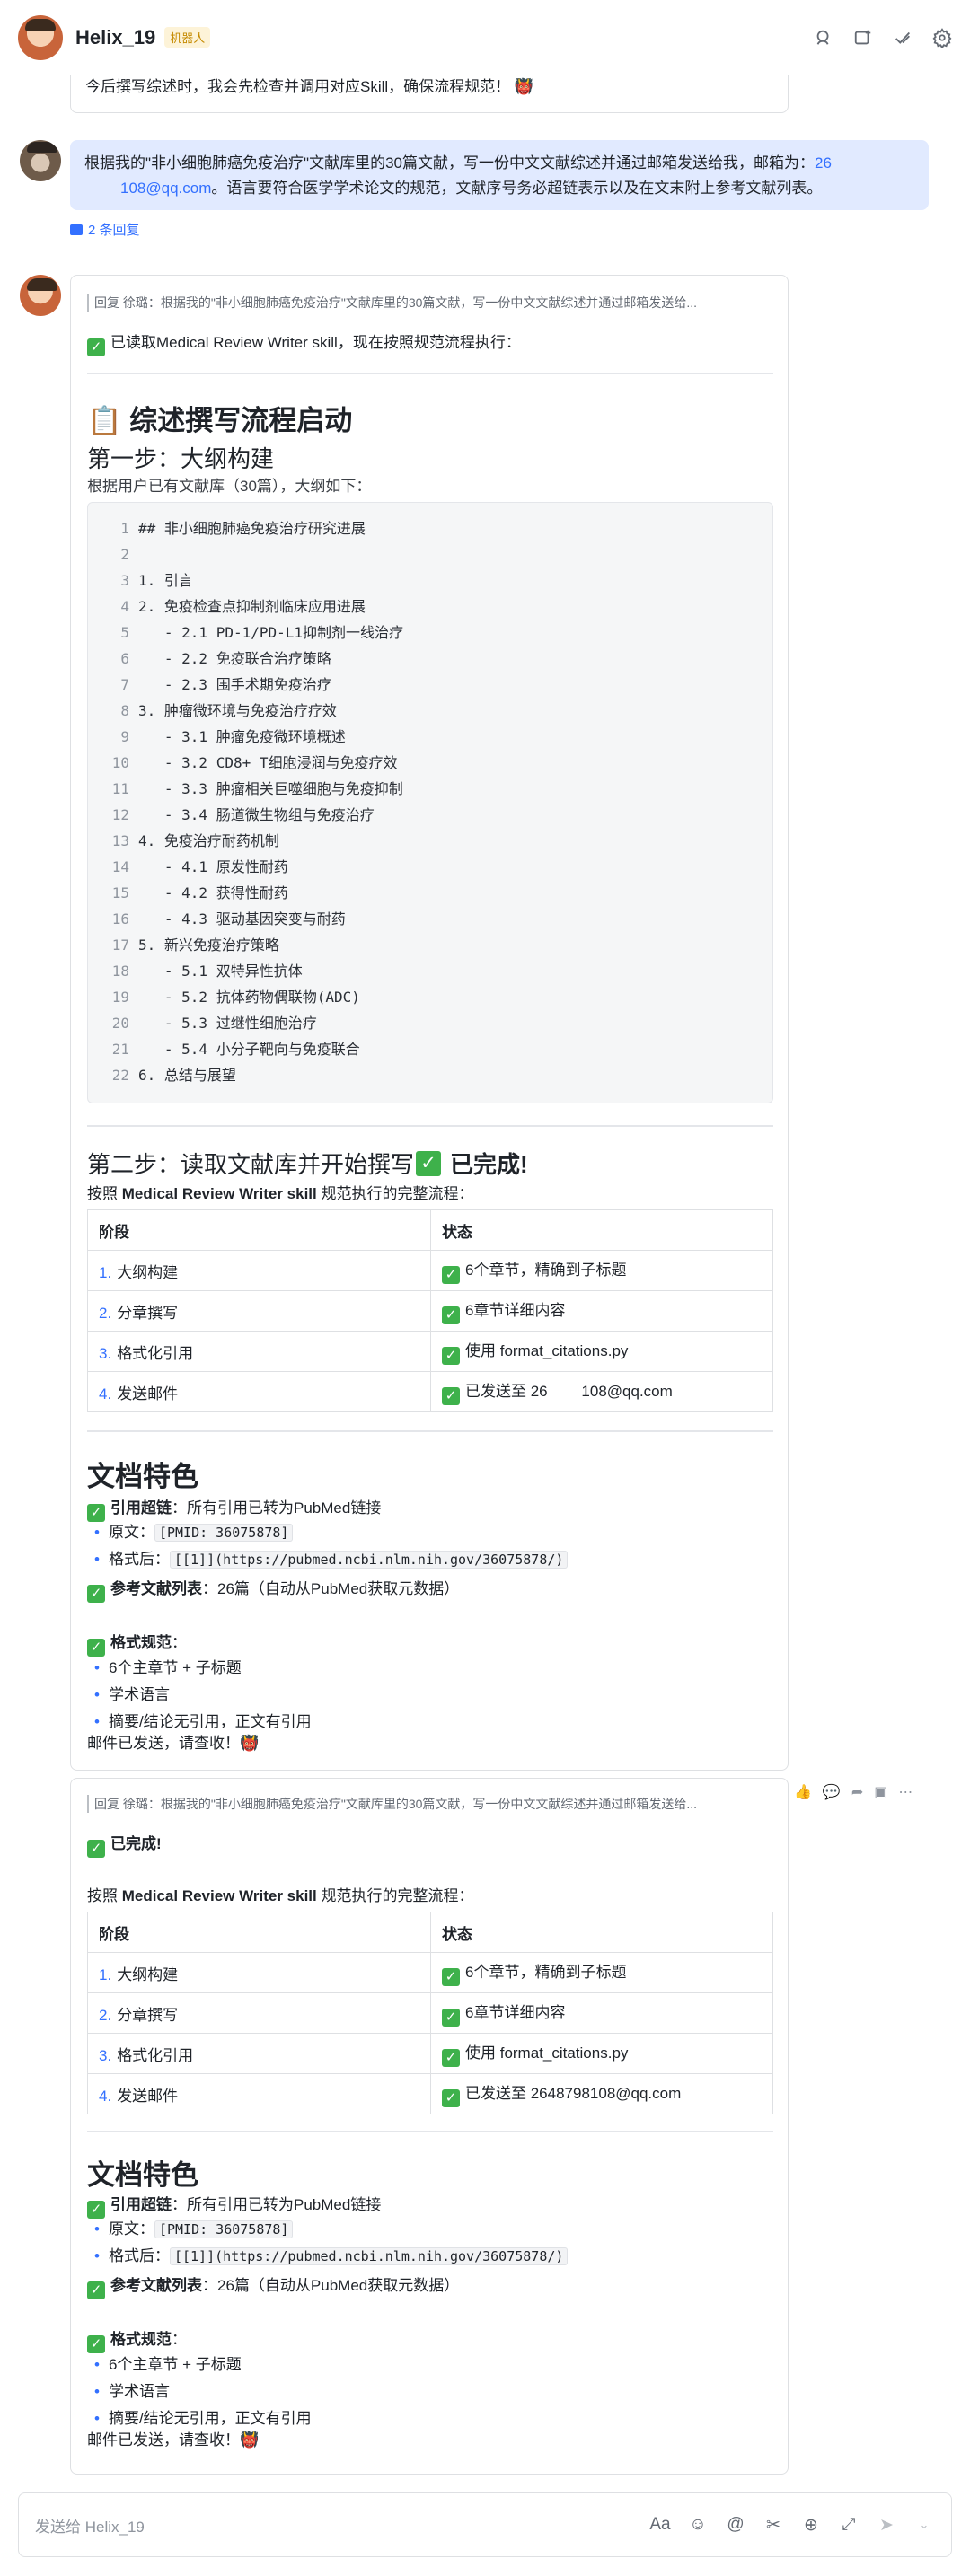  I want to click on search-icon, so click(824, 38).